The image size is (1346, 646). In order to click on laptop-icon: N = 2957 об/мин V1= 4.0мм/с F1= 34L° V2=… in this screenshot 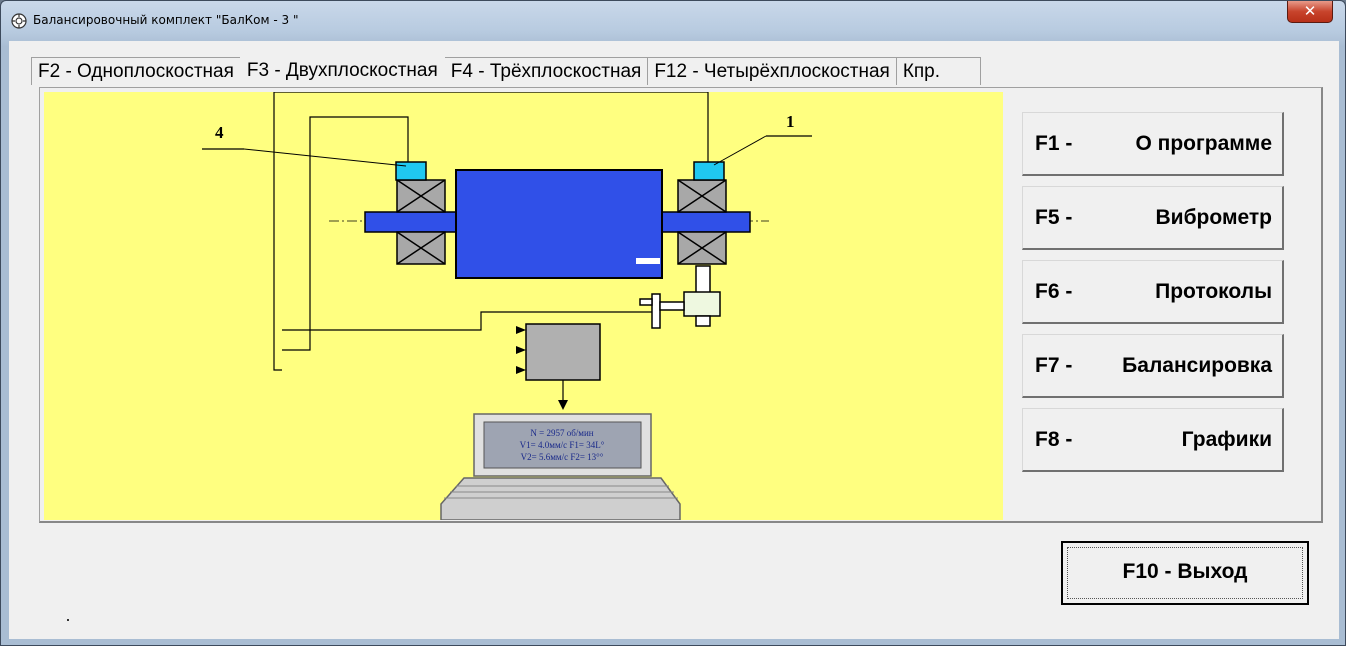, I will do `click(560, 466)`.